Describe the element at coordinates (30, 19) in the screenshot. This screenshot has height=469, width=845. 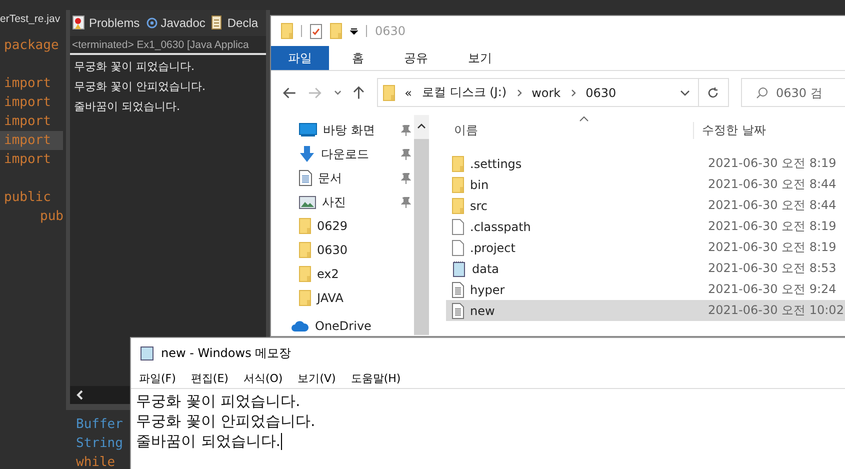
I see `editor-tab: erTest_re.jav` at that location.